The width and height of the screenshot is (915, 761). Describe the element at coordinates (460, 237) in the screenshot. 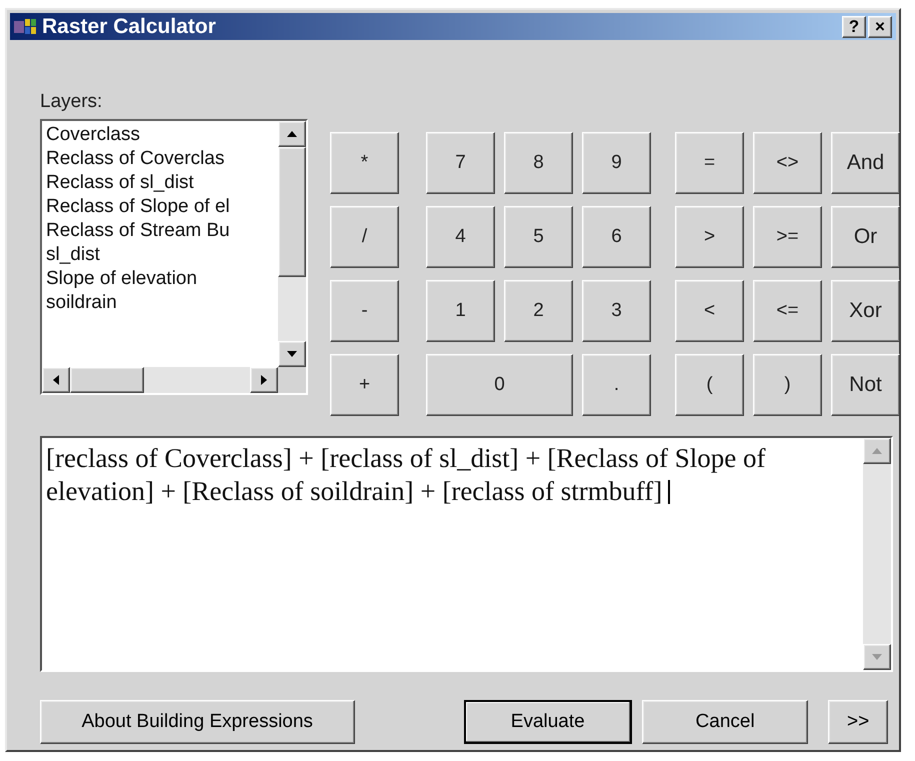

I see `digit-key: 4` at that location.